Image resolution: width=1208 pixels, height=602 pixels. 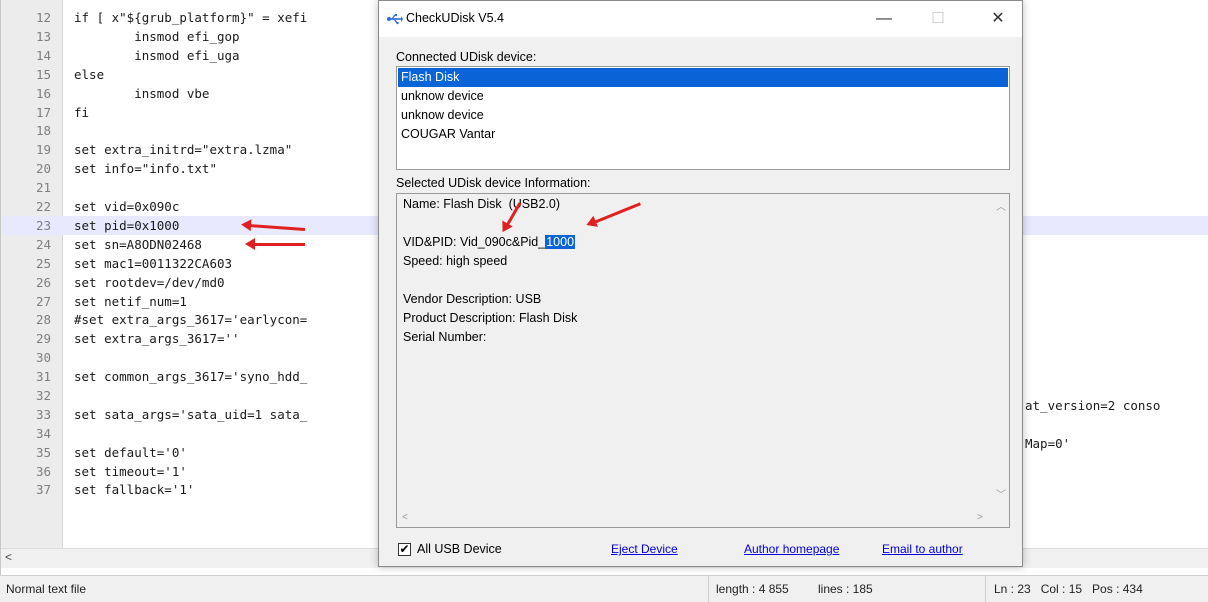 I want to click on usb-app-icon, so click(x=395, y=19).